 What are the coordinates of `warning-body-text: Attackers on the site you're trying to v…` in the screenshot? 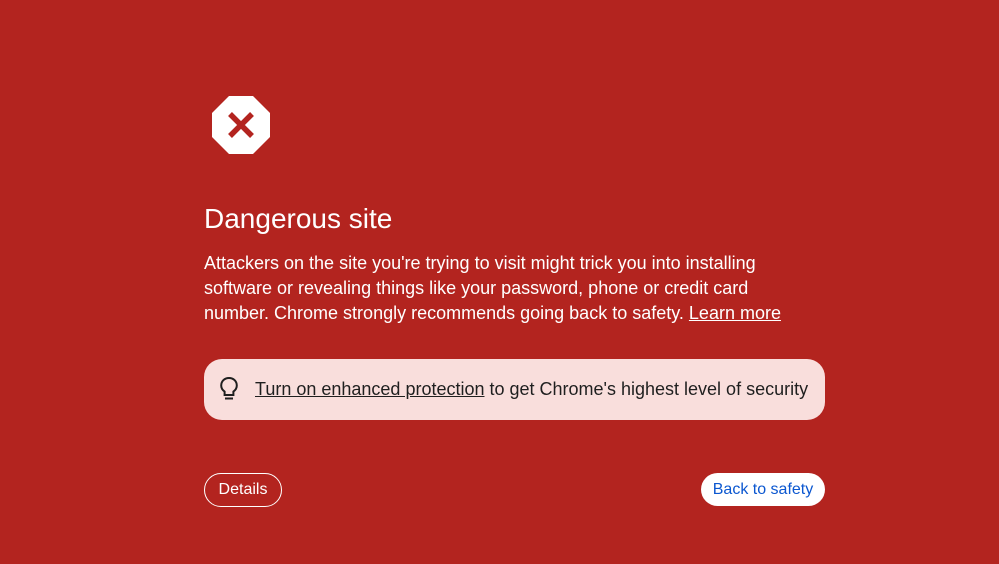 It's located at (480, 288).